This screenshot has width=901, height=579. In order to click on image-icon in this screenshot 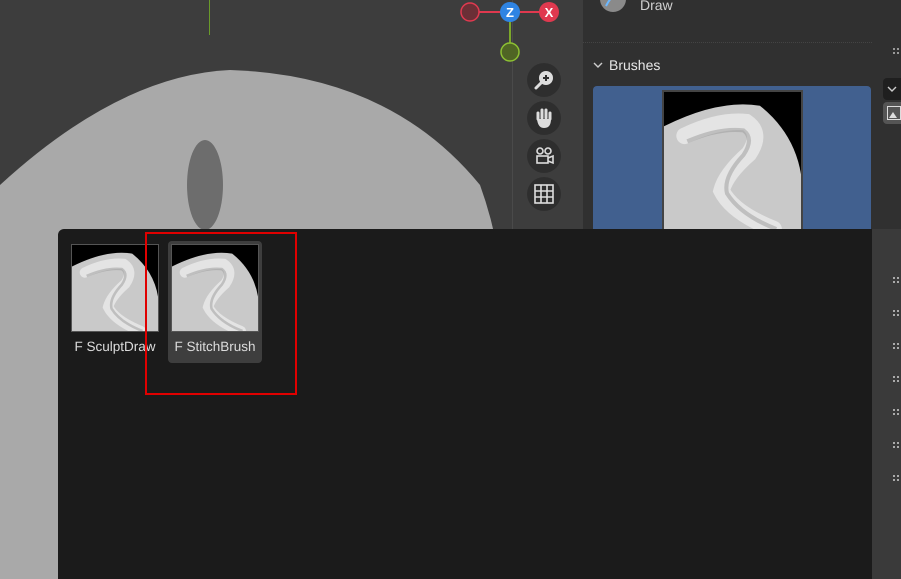, I will do `click(894, 113)`.